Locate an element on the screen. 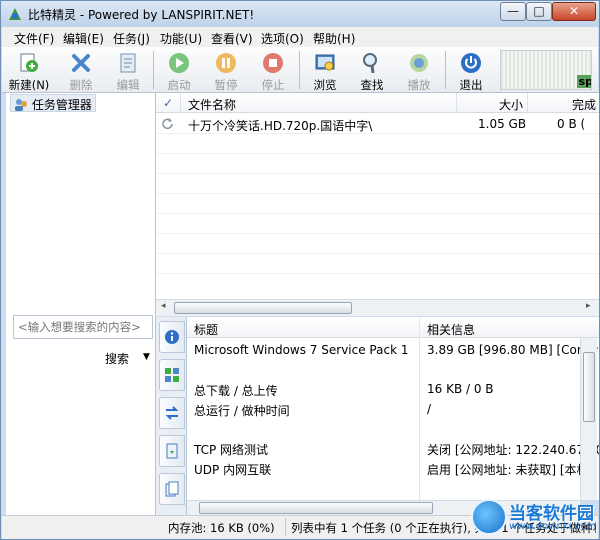  menu-task: 任务(J) is located at coordinates (131, 38).